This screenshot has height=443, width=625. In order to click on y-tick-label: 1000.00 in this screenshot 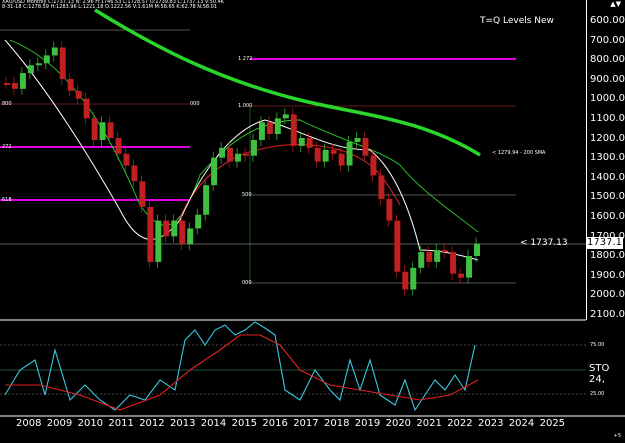, I will do `click(607, 99)`.